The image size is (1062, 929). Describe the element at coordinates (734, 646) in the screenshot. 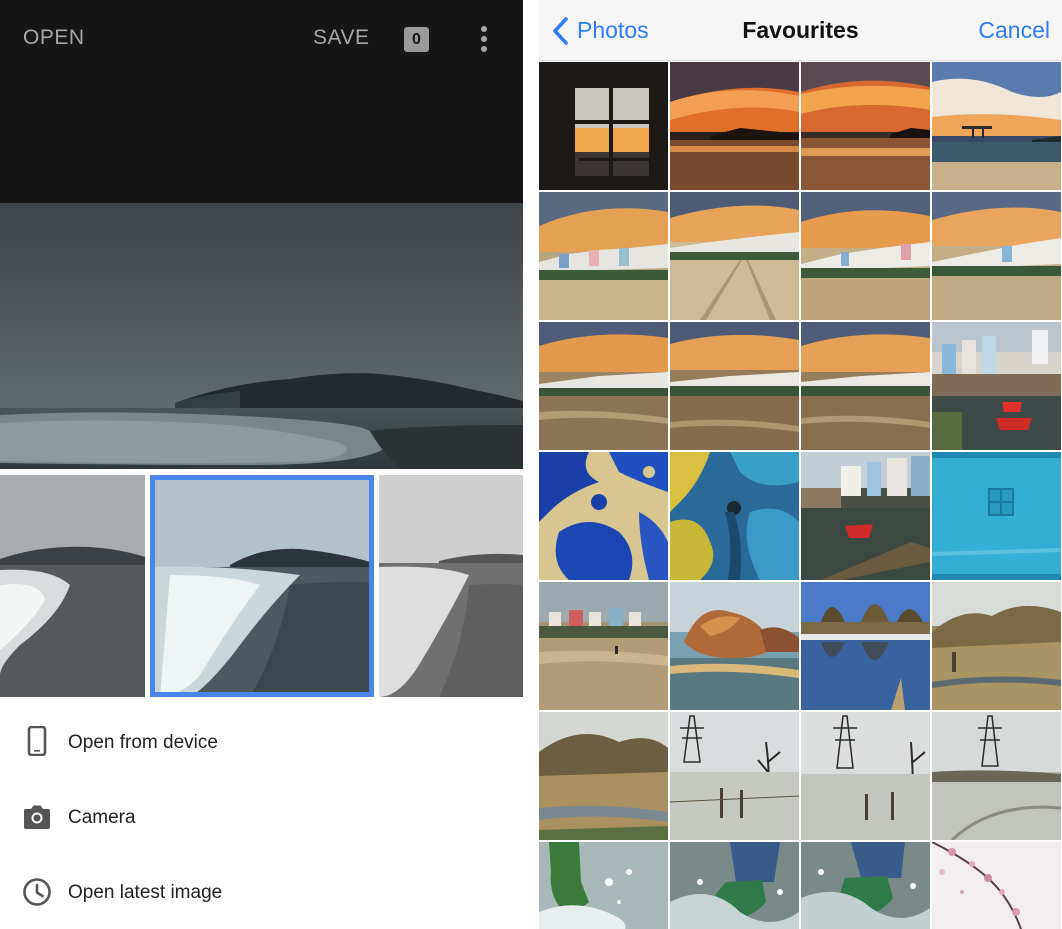

I see `photo-sea-rock` at that location.